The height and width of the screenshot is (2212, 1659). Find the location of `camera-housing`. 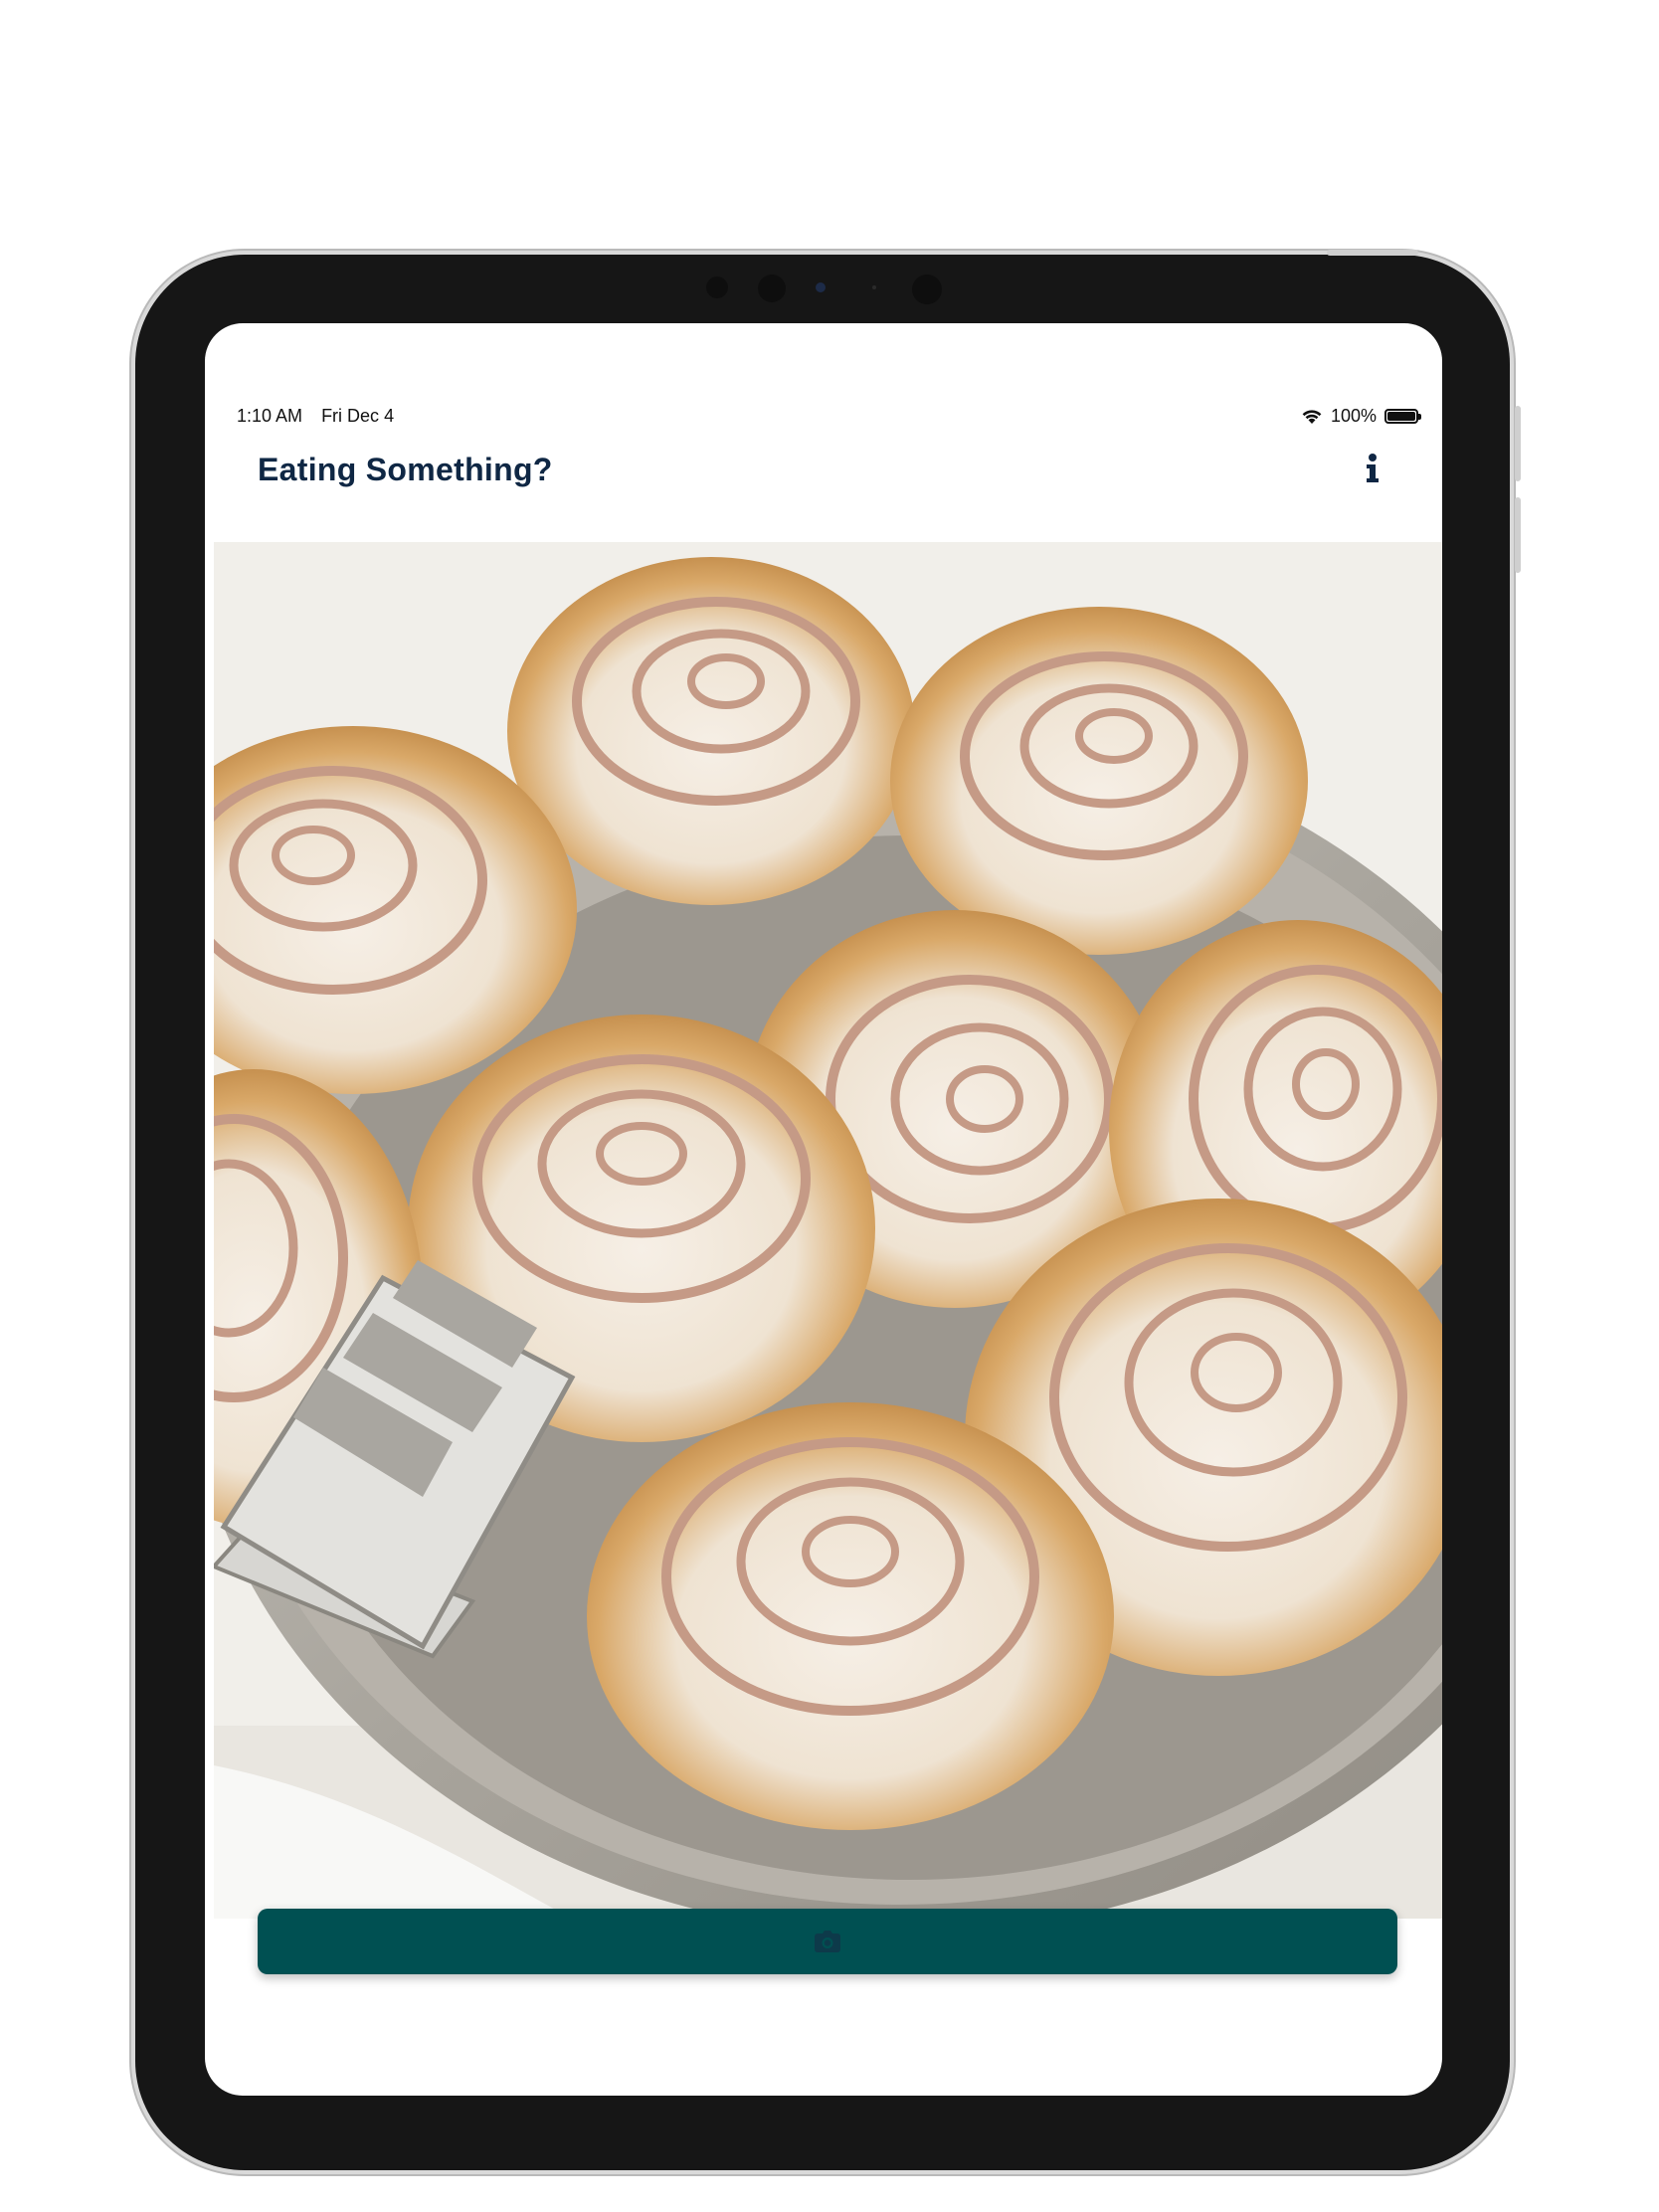

camera-housing is located at coordinates (829, 289).